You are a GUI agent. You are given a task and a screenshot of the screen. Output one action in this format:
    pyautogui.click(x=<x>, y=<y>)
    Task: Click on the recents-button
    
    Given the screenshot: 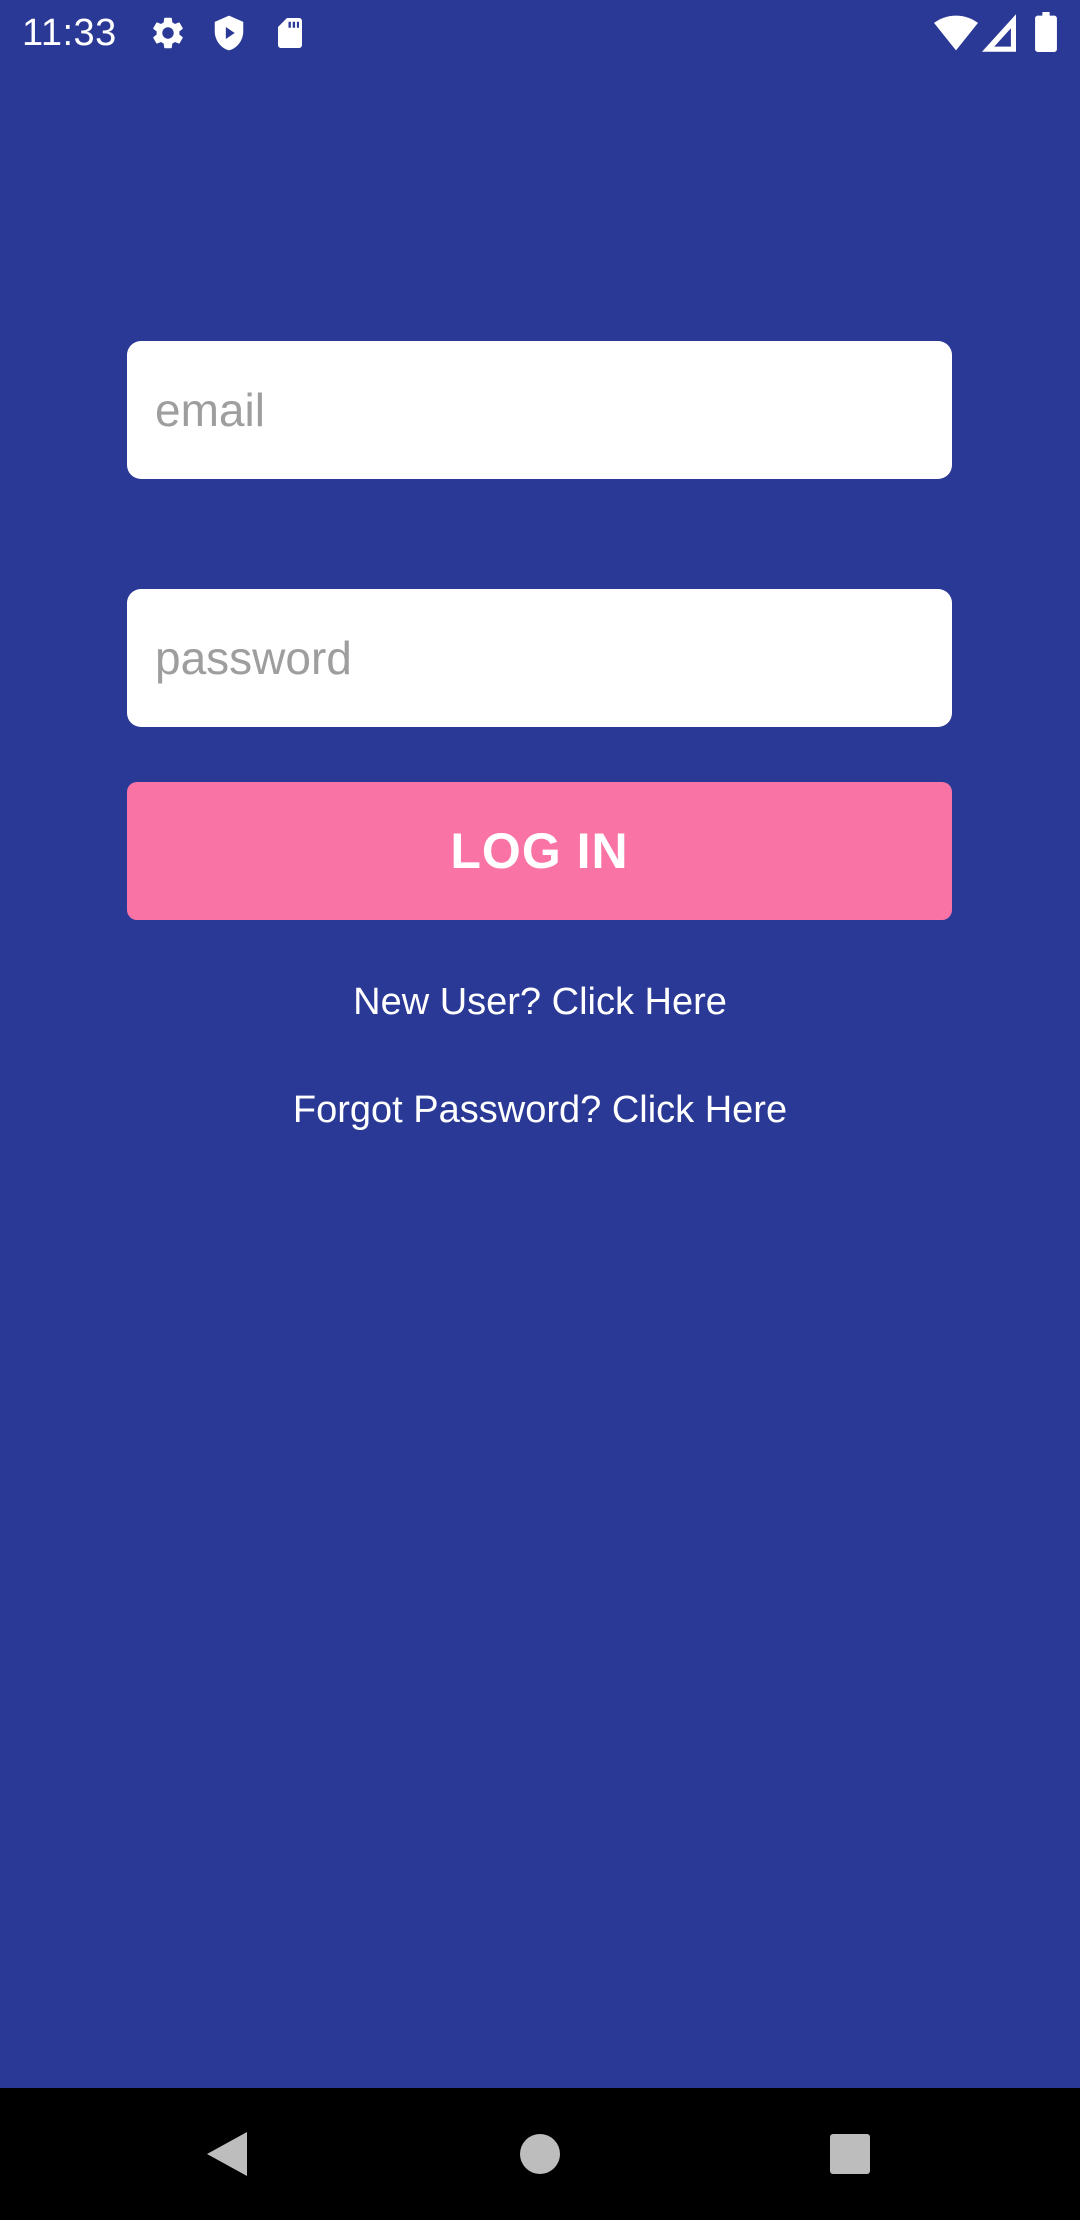 What is the action you would take?
    pyautogui.click(x=850, y=2154)
    